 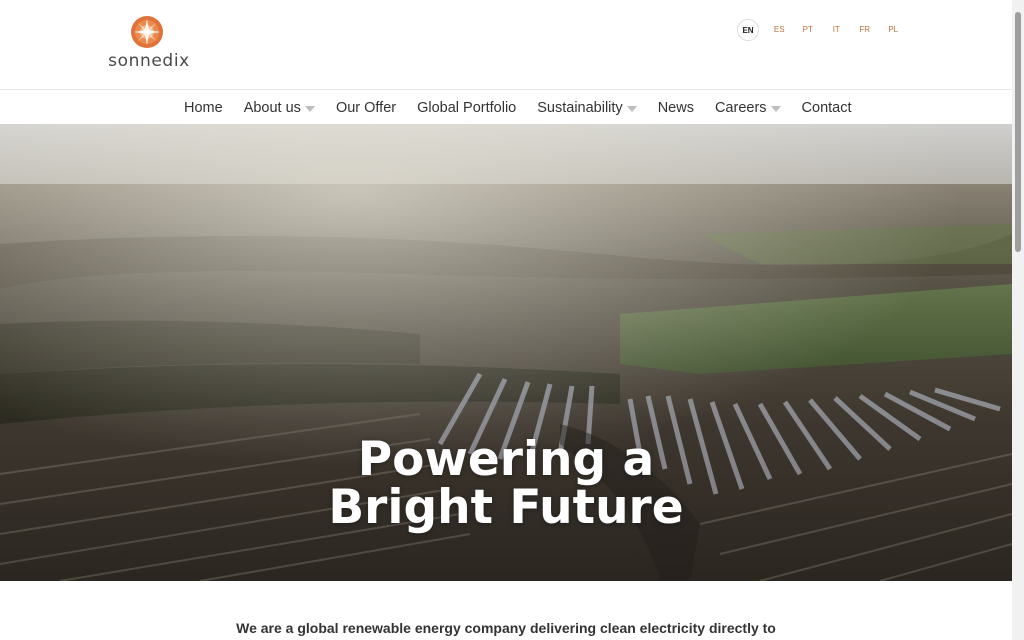 I want to click on hero-title-line-2: Bright Future, so click(x=506, y=507).